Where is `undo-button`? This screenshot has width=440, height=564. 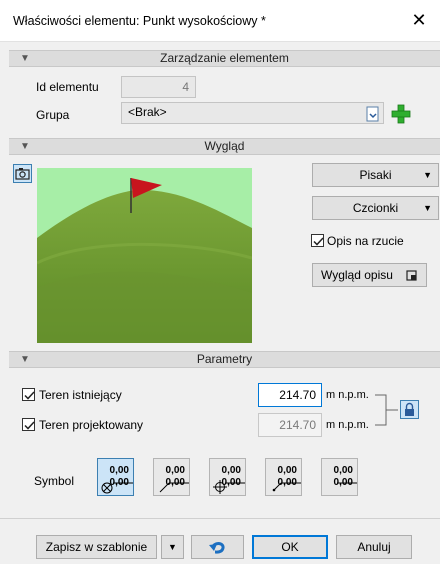
undo-button is located at coordinates (217, 547).